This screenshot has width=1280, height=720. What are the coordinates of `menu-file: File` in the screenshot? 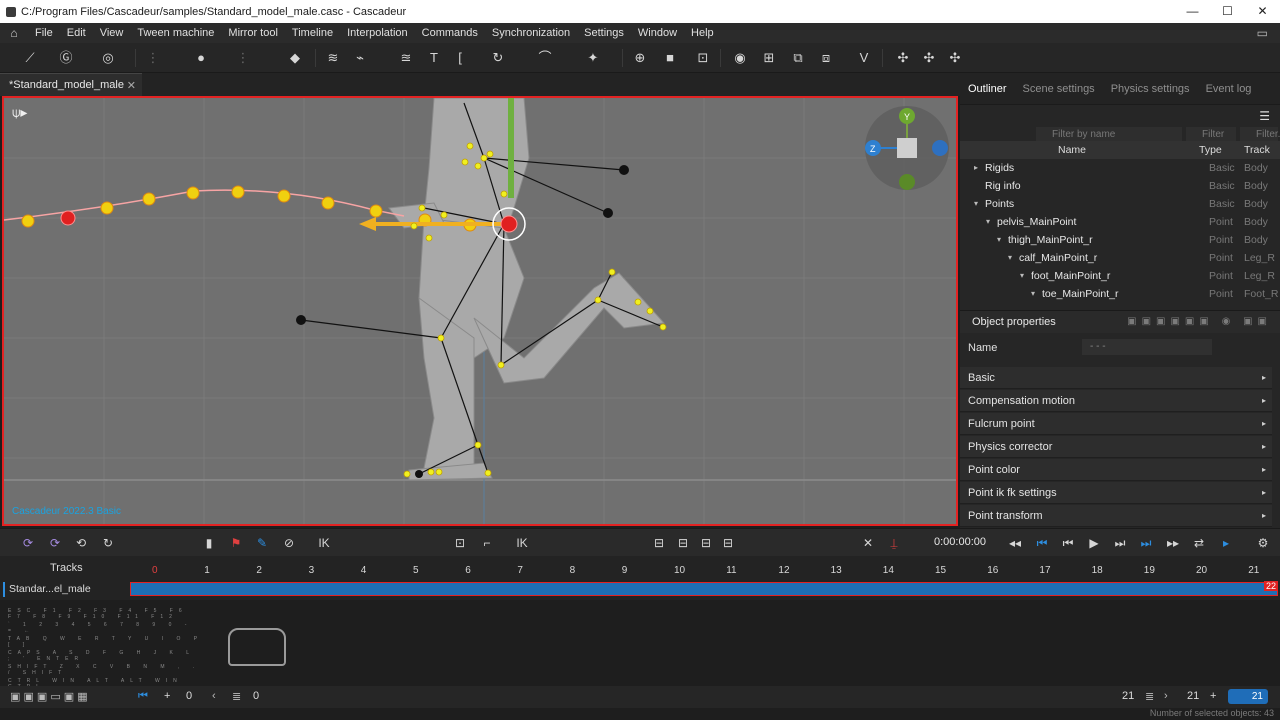 It's located at (44, 33).